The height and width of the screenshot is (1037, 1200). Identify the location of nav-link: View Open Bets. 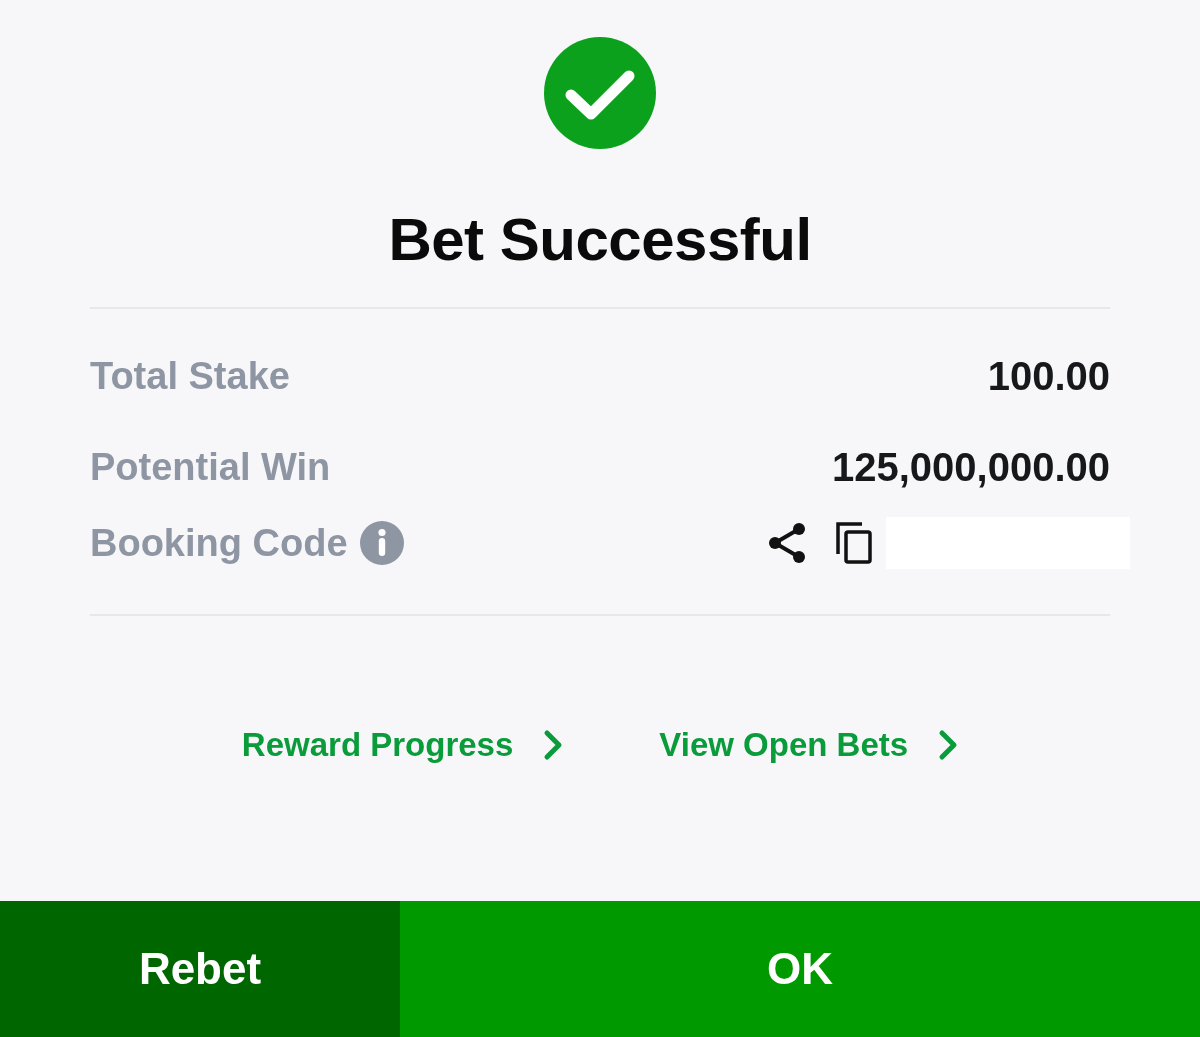
(809, 745).